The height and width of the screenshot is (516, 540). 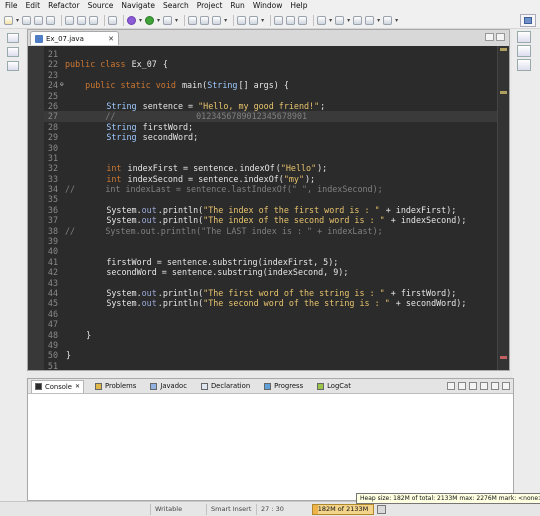 What do you see at coordinates (279, 20) in the screenshot?
I see `toggle-mark-occurrences-icon` at bounding box center [279, 20].